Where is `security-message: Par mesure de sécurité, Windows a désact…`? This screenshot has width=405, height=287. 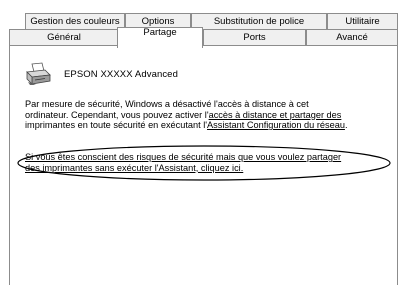
security-message: Par mesure de sécurité, Windows a désact… is located at coordinates (207, 115).